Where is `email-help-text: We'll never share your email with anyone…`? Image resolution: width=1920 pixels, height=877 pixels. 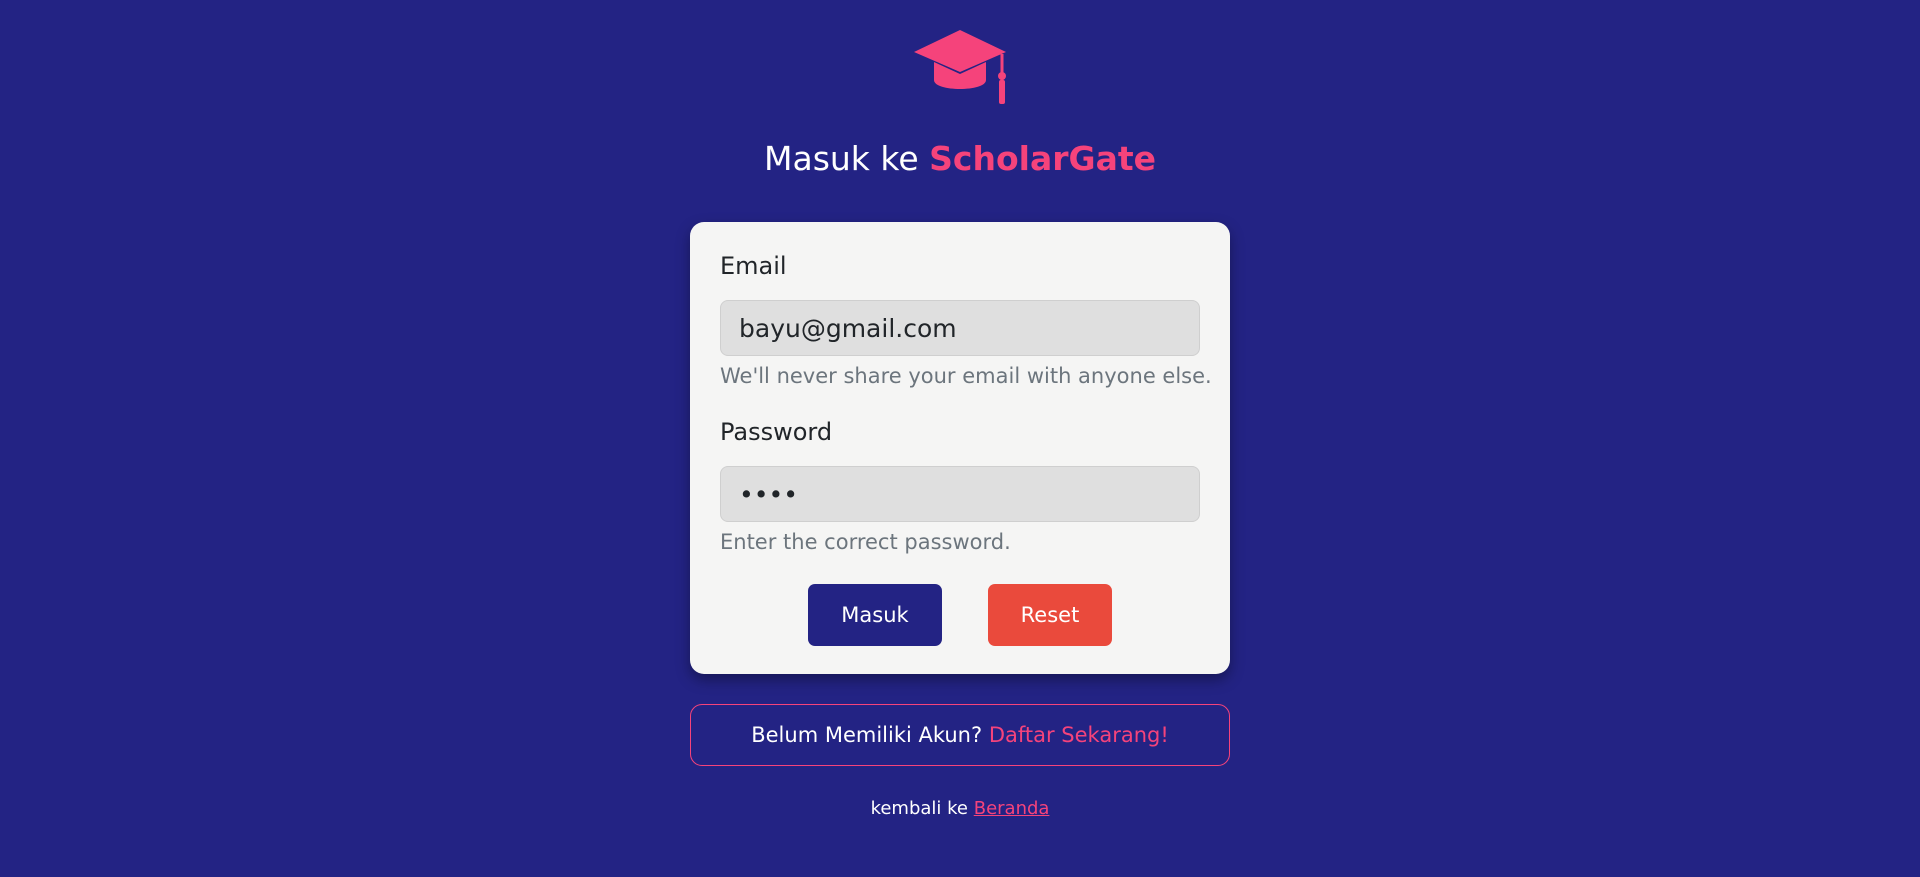 email-help-text: We'll never share your email with anyone… is located at coordinates (966, 376).